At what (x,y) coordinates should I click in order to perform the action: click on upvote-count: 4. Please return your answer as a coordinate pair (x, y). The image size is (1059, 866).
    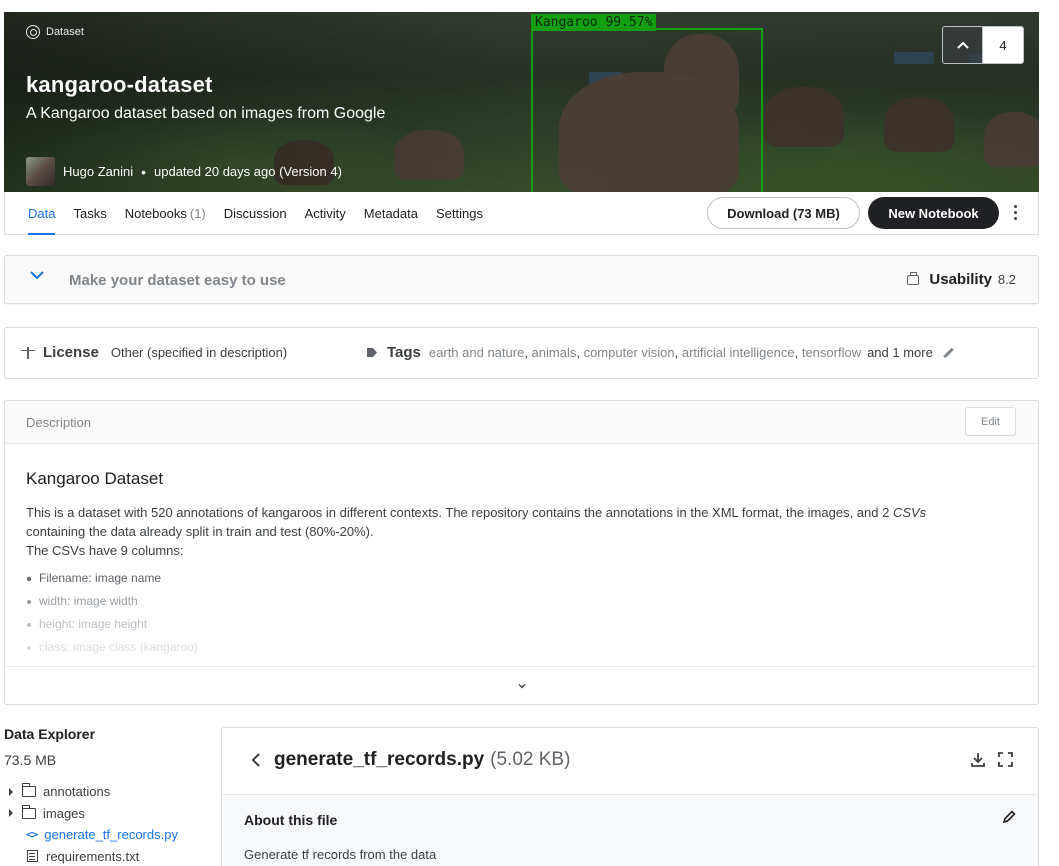
    Looking at the image, I should click on (1003, 45).